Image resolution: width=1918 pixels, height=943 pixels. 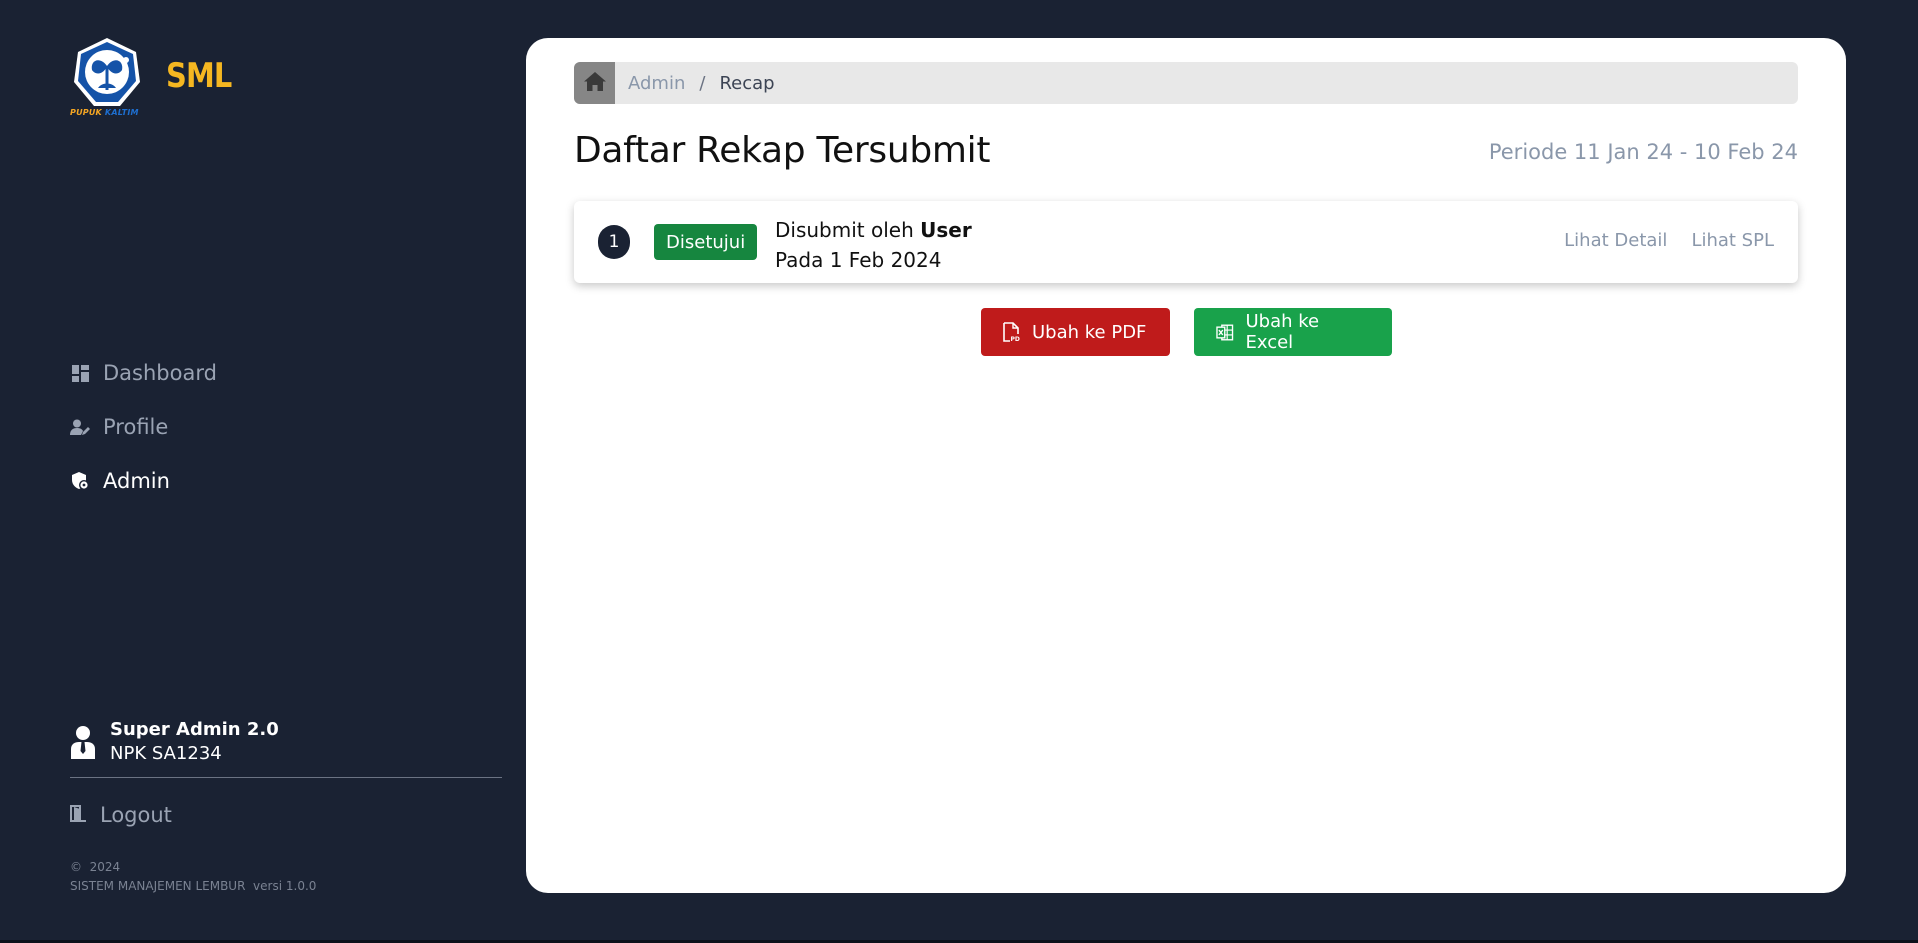 I want to click on sidebar-divider, so click(x=286, y=777).